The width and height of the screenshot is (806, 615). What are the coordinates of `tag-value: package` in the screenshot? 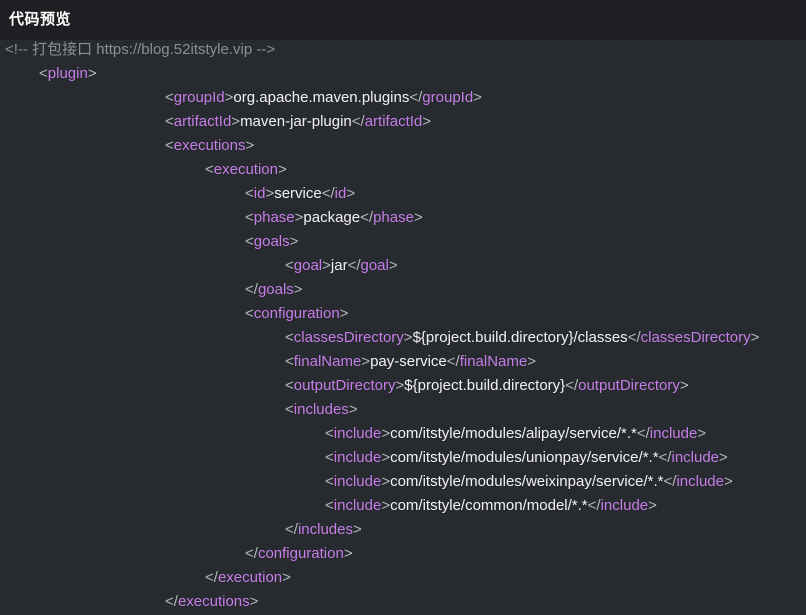 It's located at (332, 217).